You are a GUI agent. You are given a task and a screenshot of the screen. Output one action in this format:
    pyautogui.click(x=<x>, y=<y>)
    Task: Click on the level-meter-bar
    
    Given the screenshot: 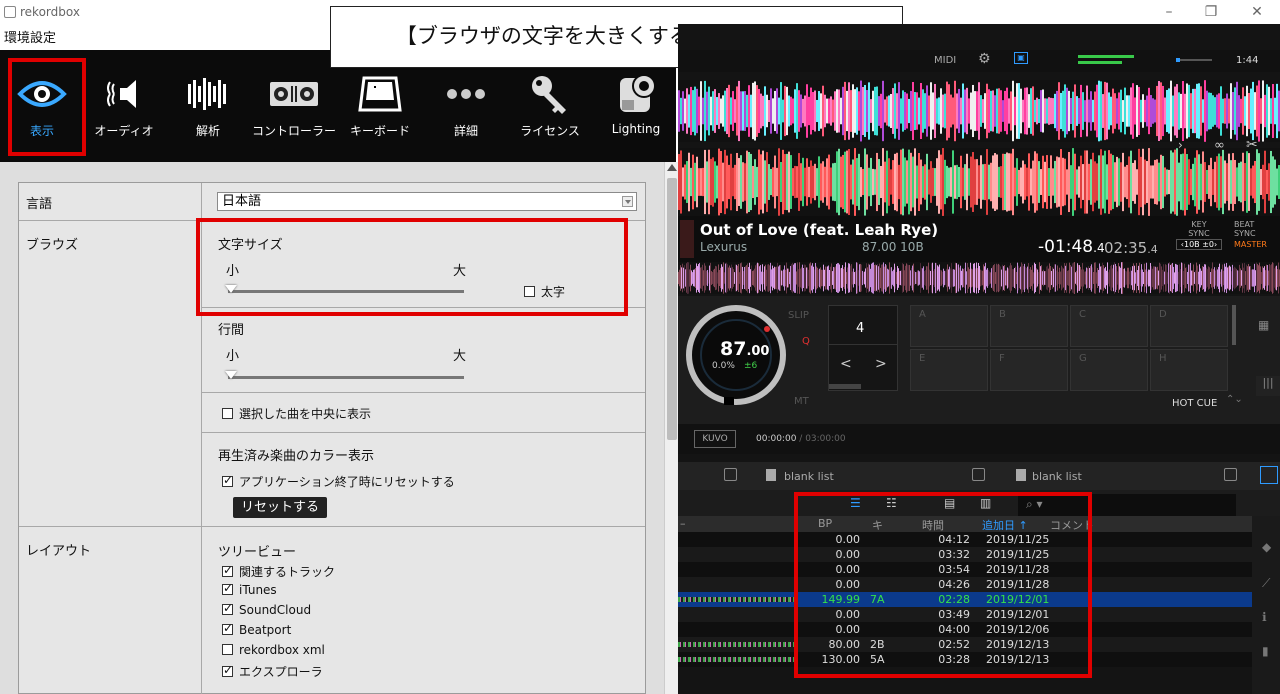 What is the action you would take?
    pyautogui.click(x=1100, y=62)
    